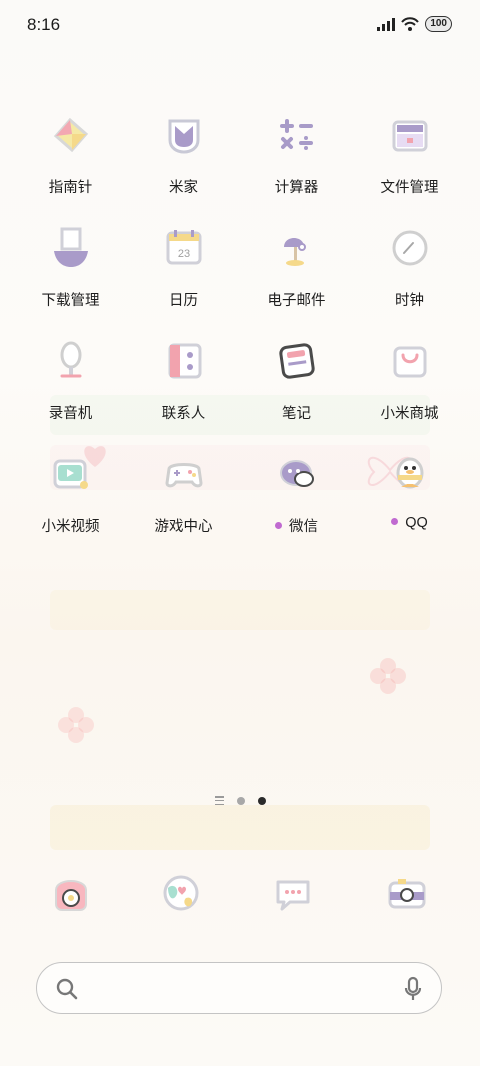  What do you see at coordinates (240, 896) in the screenshot?
I see `dock` at bounding box center [240, 896].